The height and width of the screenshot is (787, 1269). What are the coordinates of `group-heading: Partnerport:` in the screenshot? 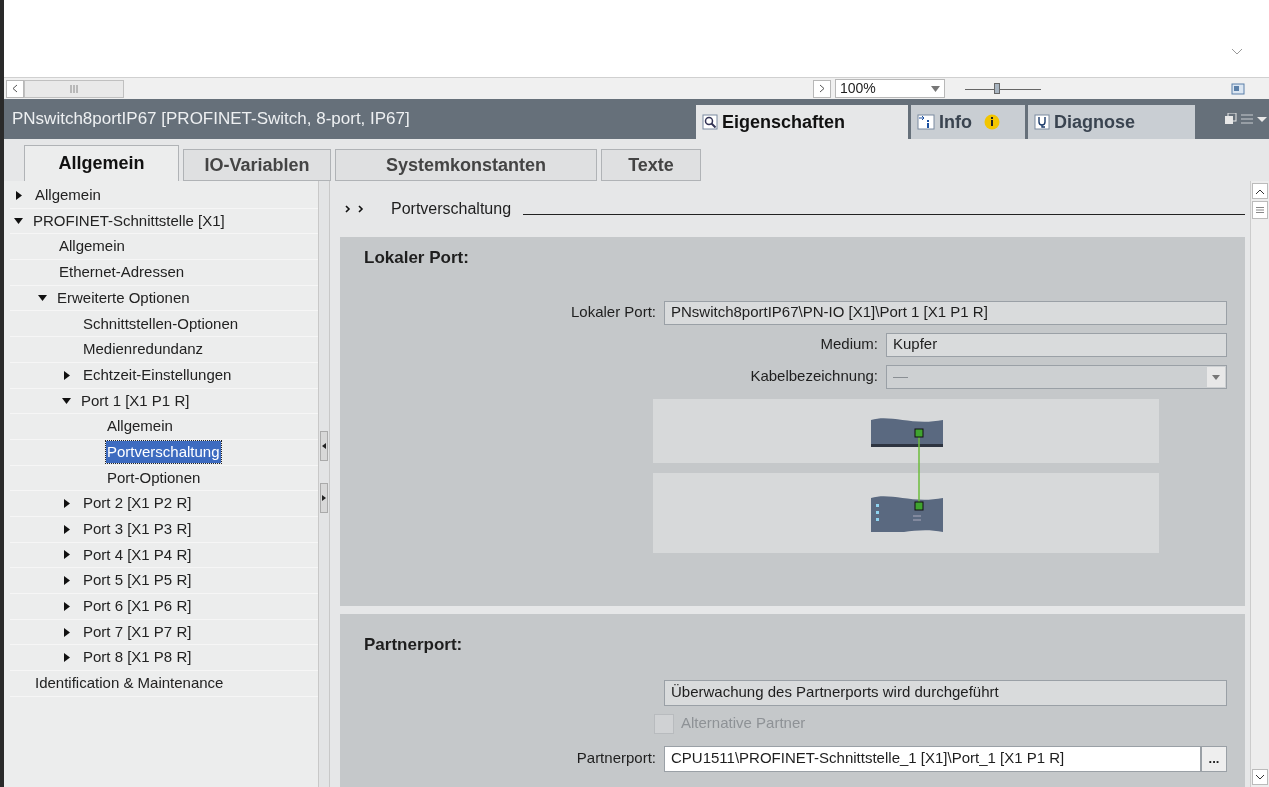 It's located at (414, 645).